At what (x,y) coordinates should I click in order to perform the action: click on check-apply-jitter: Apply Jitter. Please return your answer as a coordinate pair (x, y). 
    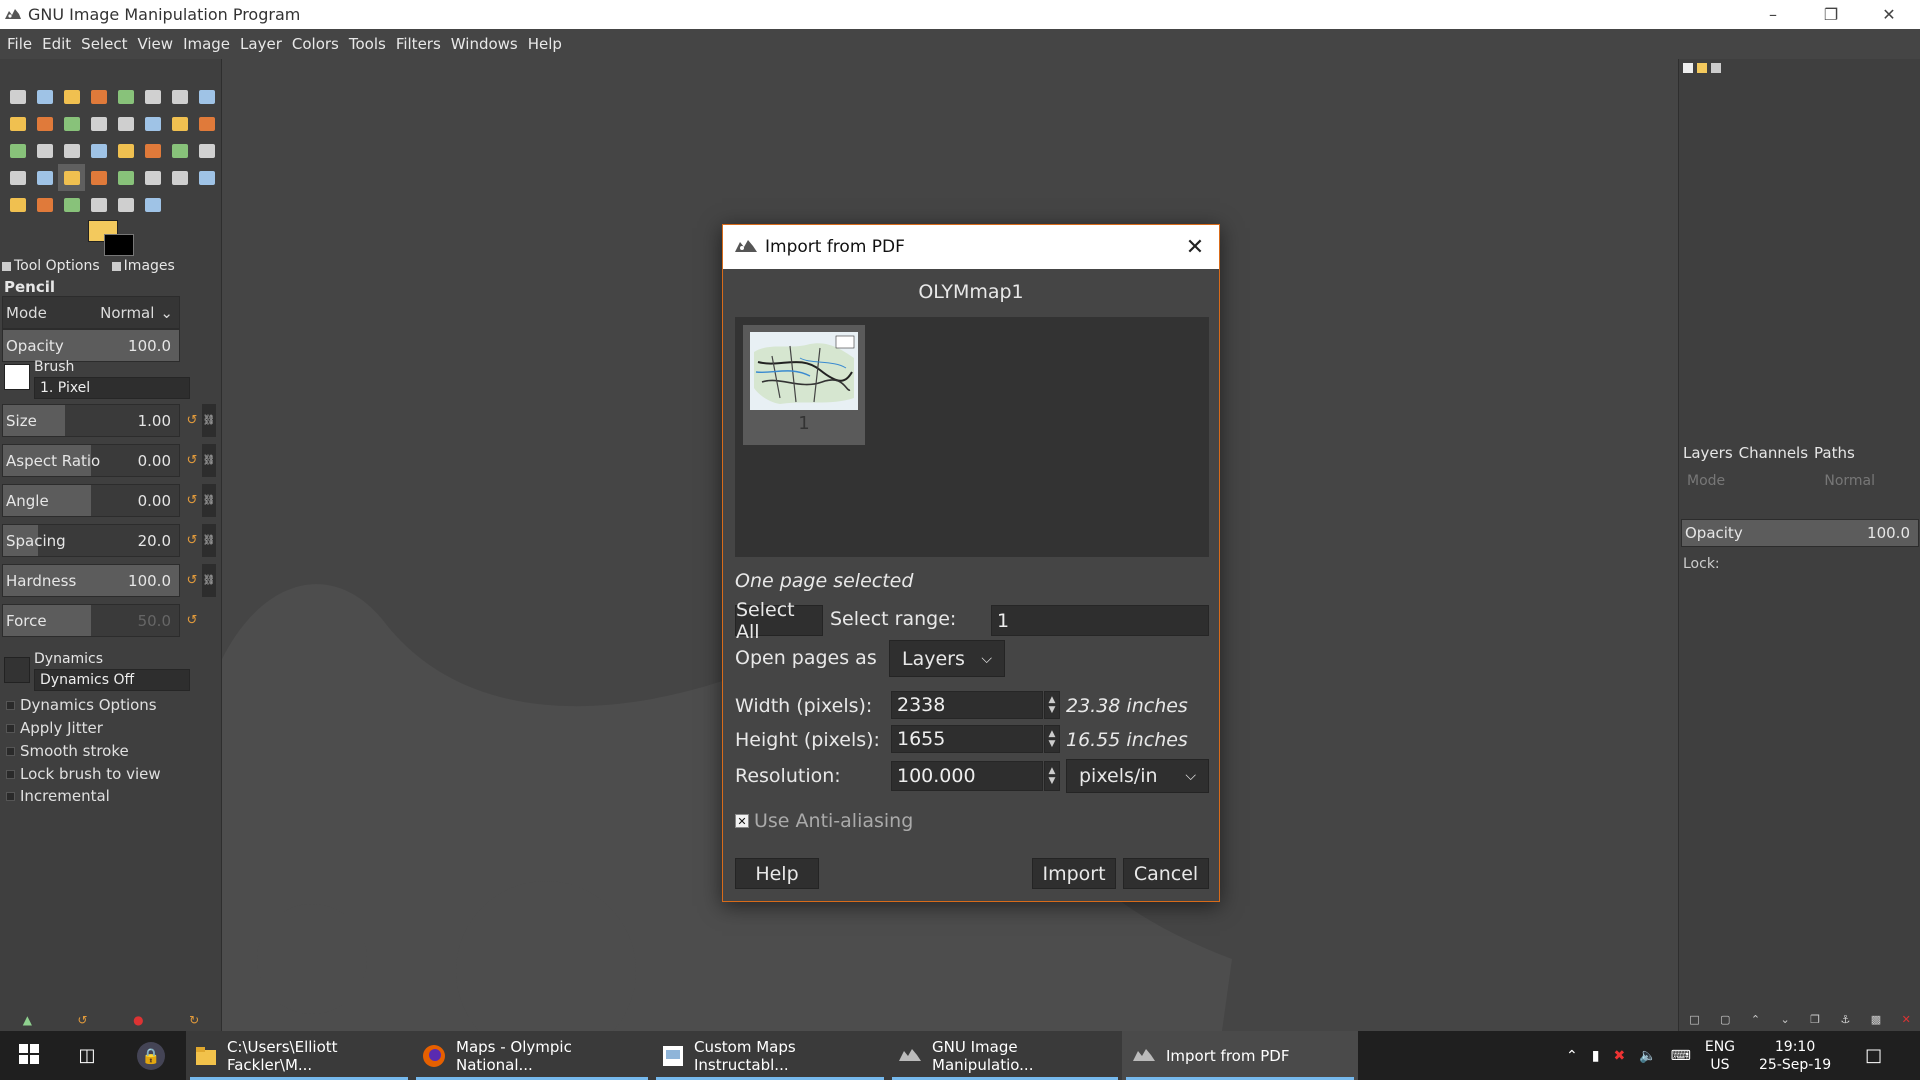
    Looking at the image, I should click on (54, 728).